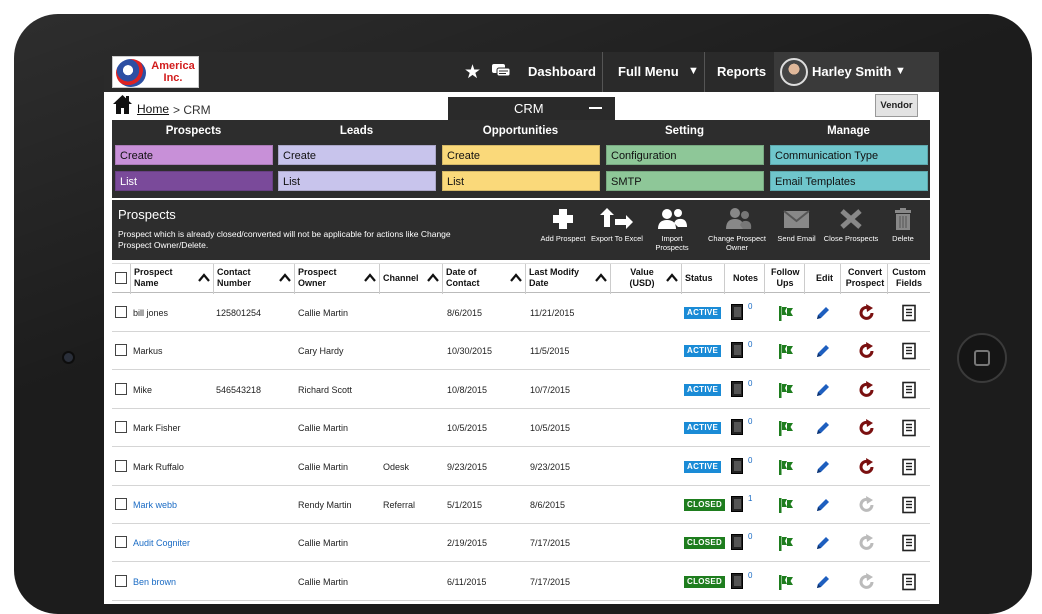  What do you see at coordinates (737, 230) in the screenshot?
I see `change-owner-button: Change Prospect Owner` at bounding box center [737, 230].